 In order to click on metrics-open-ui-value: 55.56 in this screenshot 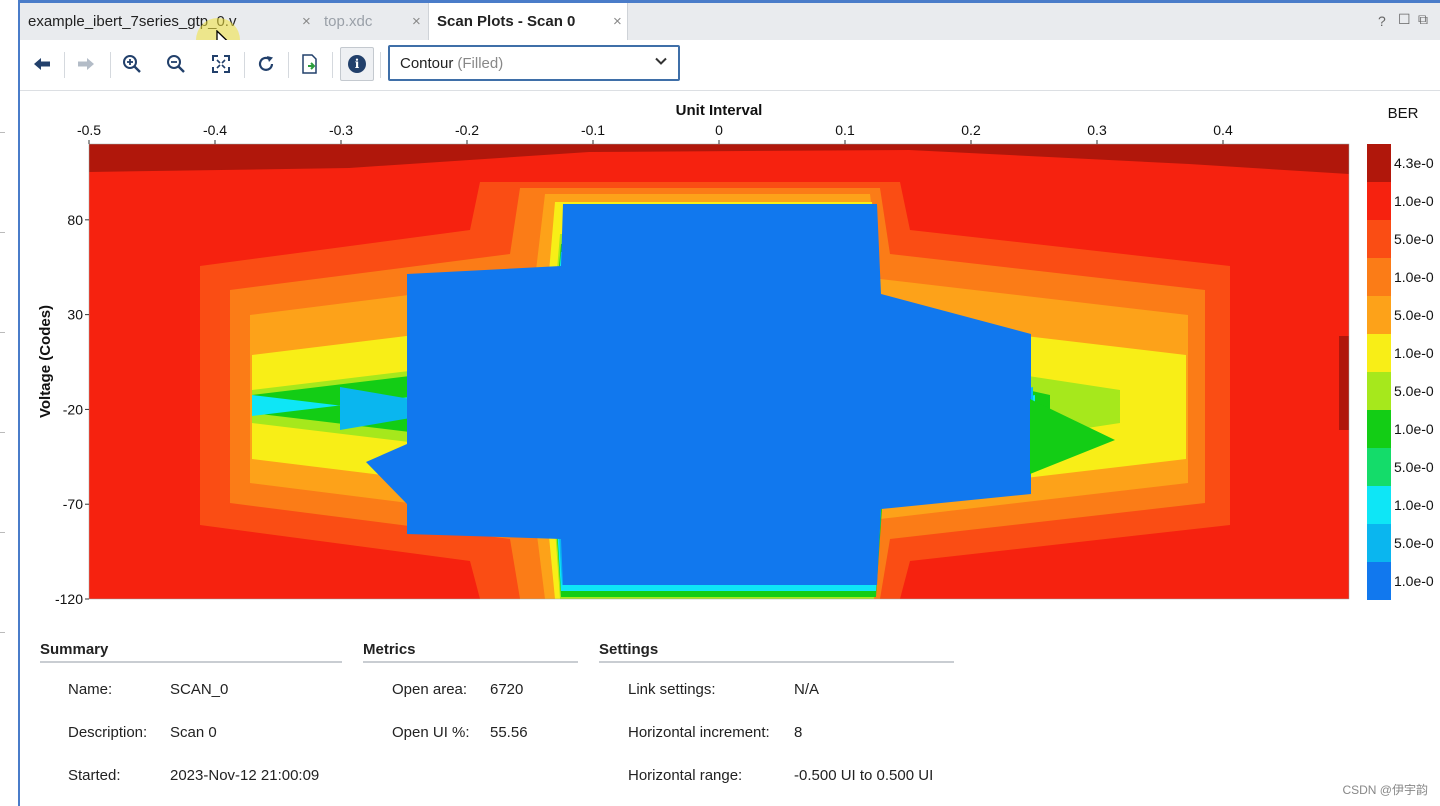, I will do `click(509, 732)`.